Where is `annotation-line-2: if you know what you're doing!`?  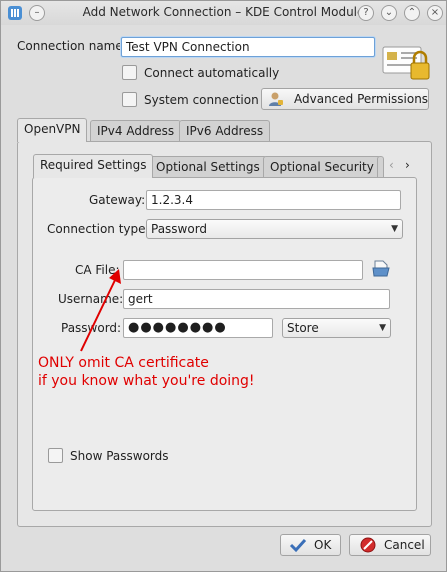
annotation-line-2: if you know what you're doing! is located at coordinates (146, 381).